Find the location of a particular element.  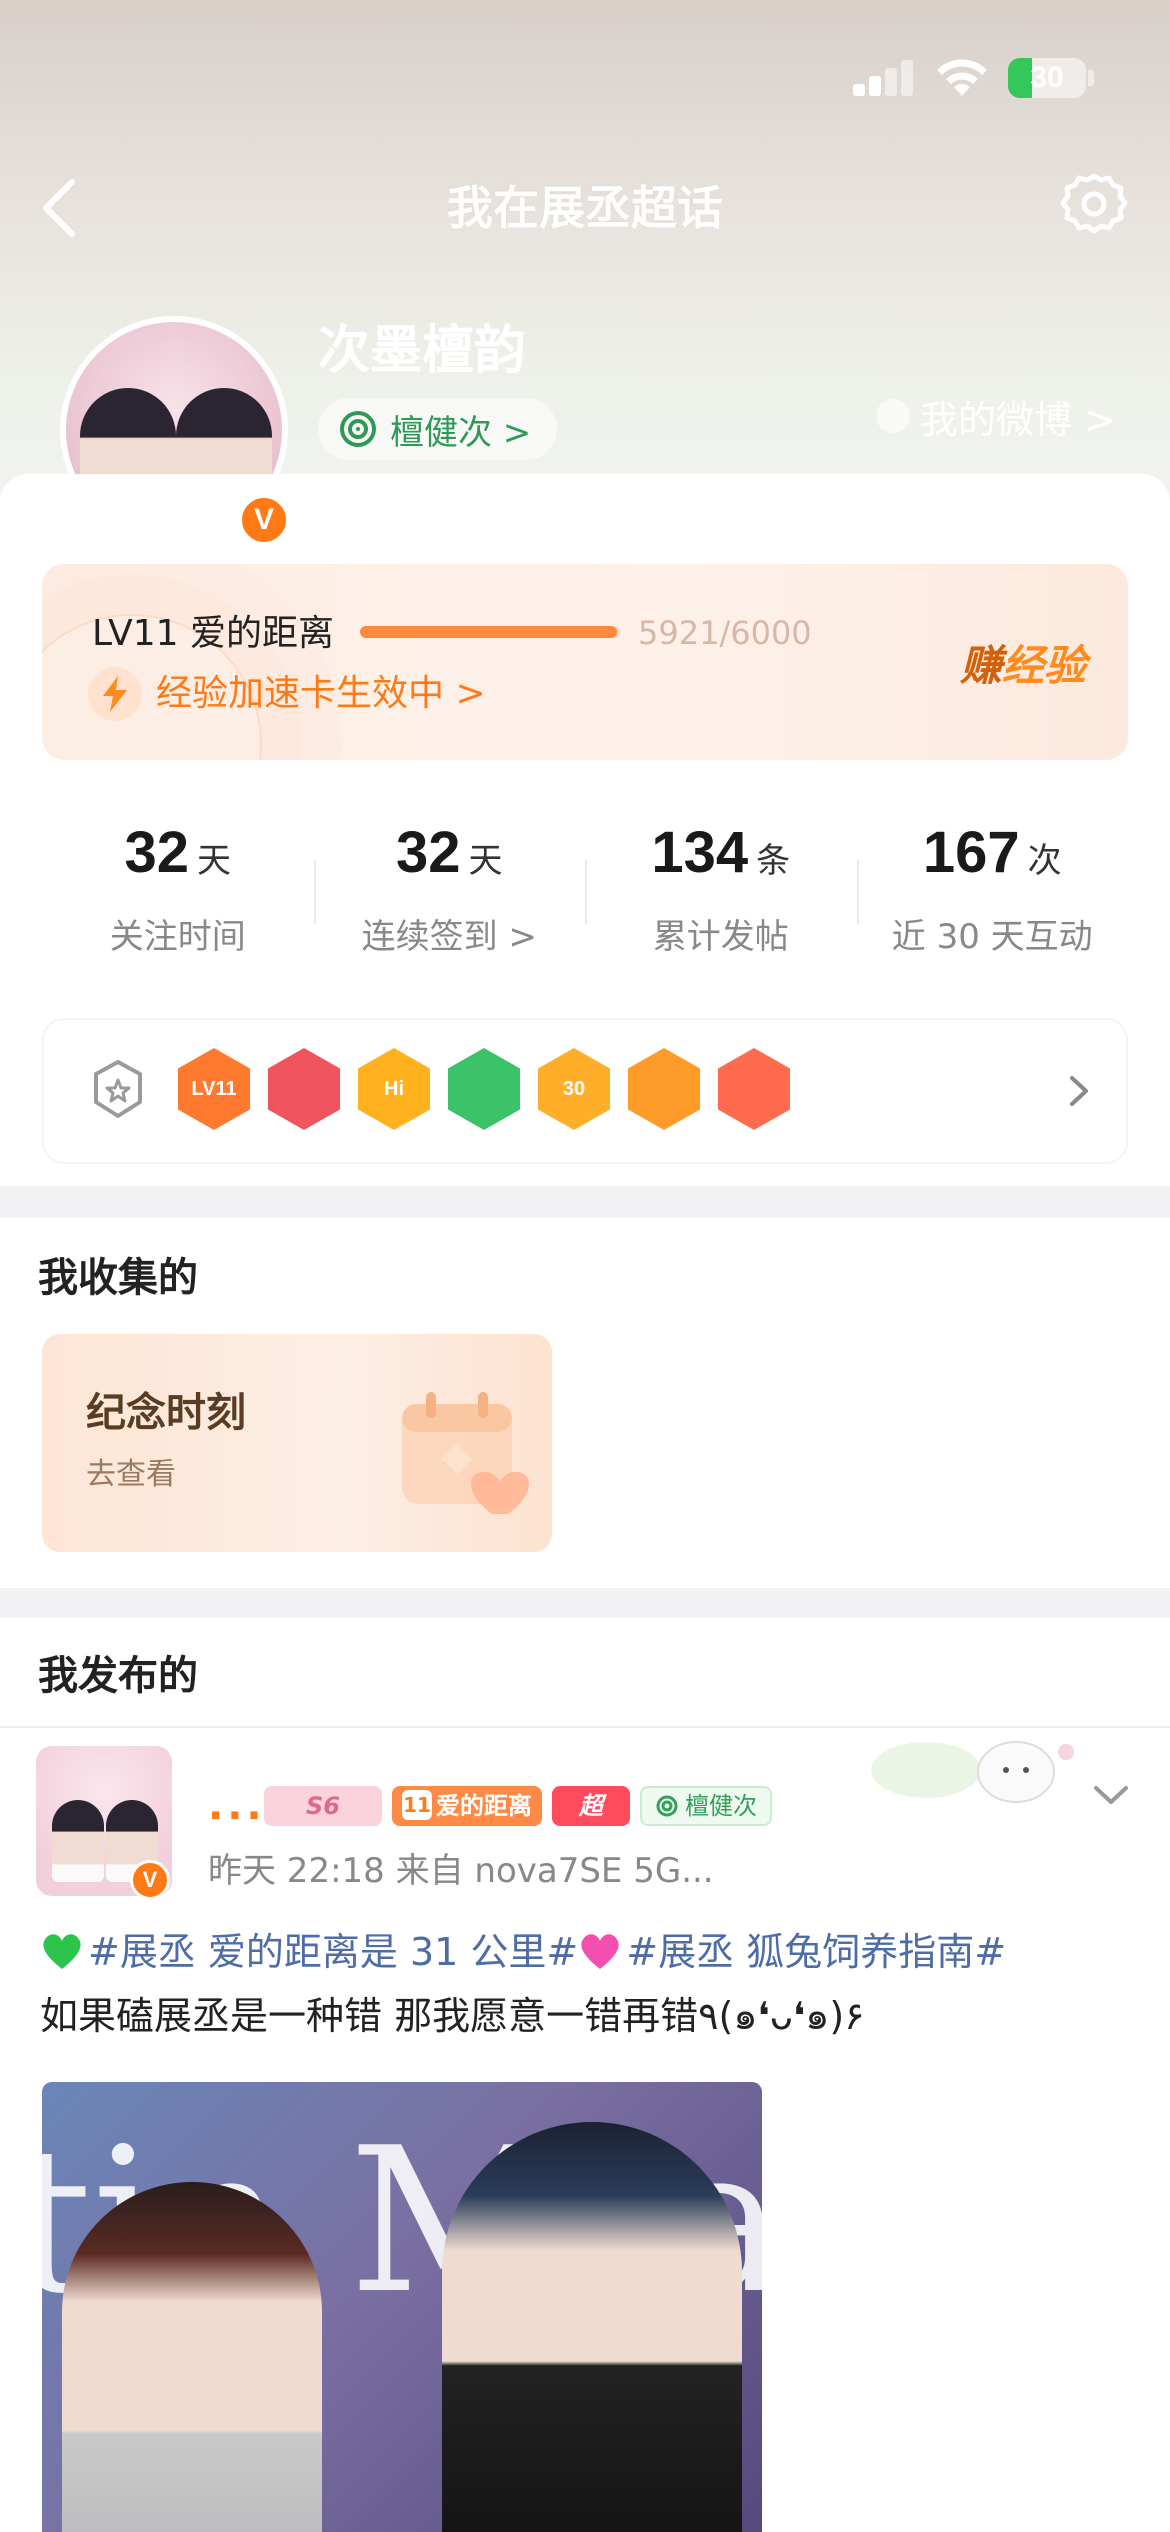

person-icon is located at coordinates (893, 416).